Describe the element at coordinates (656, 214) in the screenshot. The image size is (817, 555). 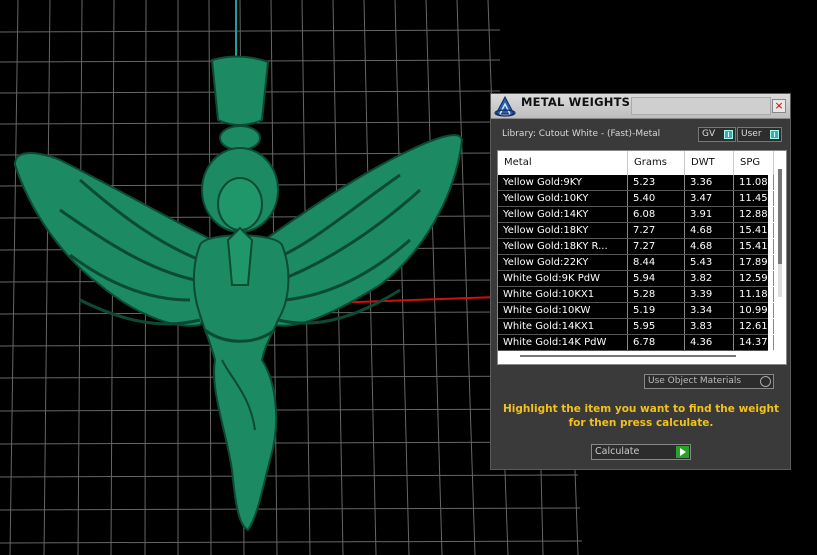
I see `grams-cell: 6.08` at that location.